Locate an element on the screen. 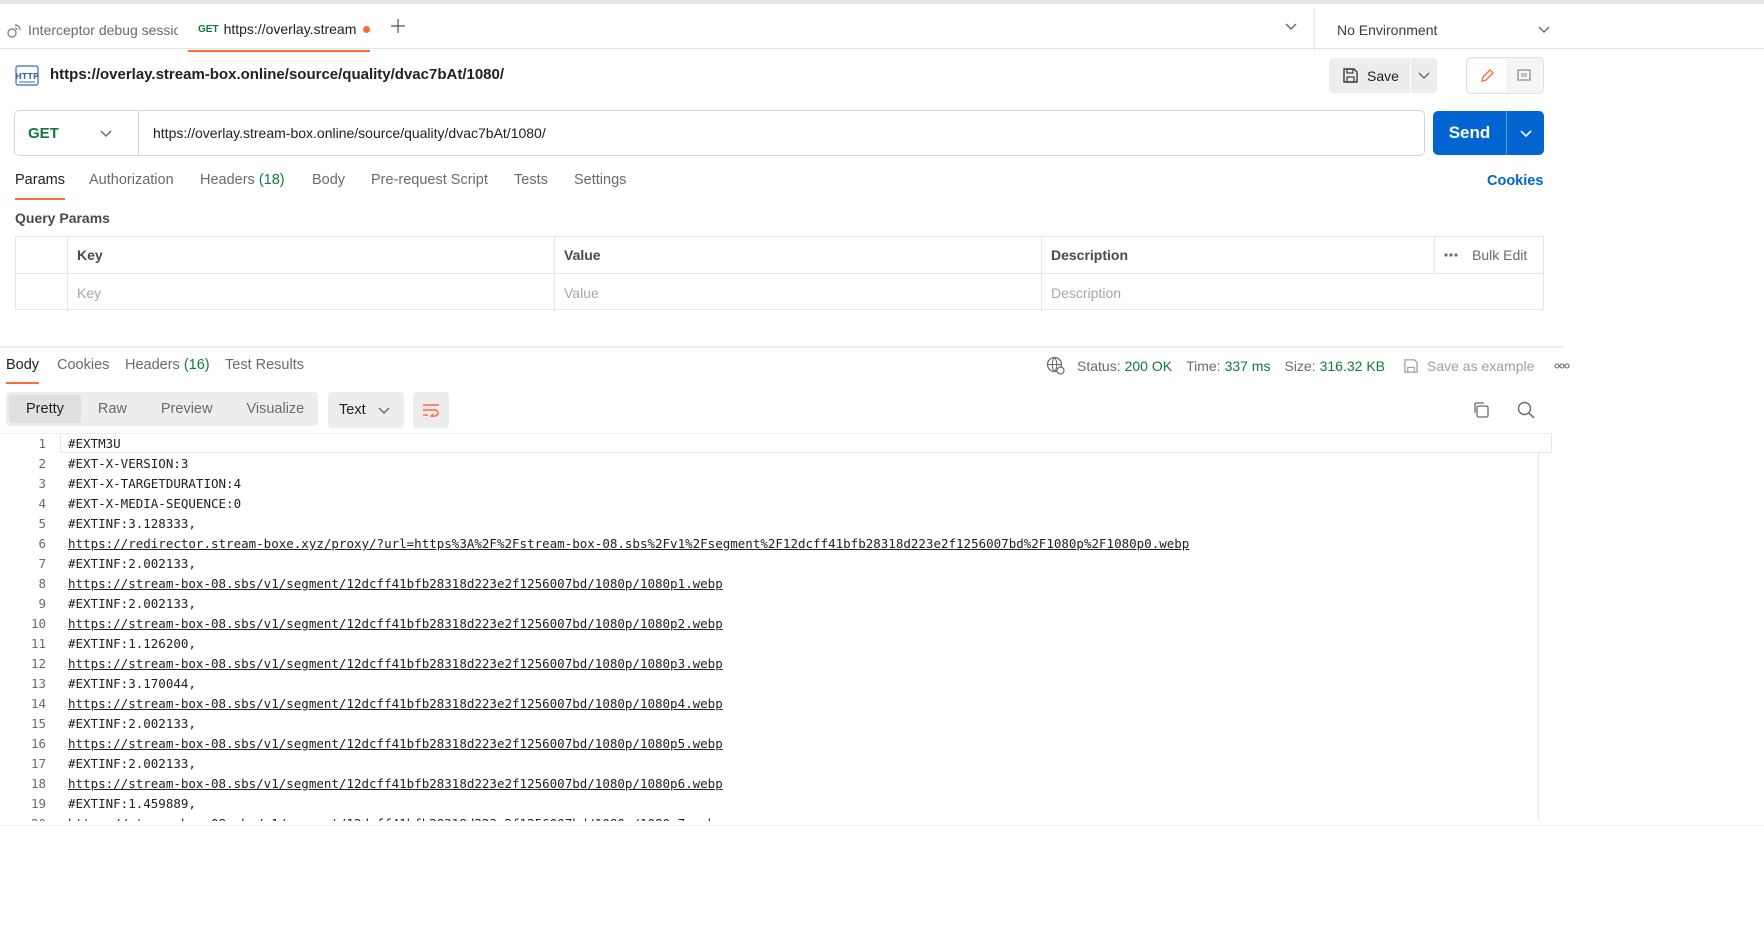 The image size is (1764, 935). view-visualize: Visualize is located at coordinates (275, 409).